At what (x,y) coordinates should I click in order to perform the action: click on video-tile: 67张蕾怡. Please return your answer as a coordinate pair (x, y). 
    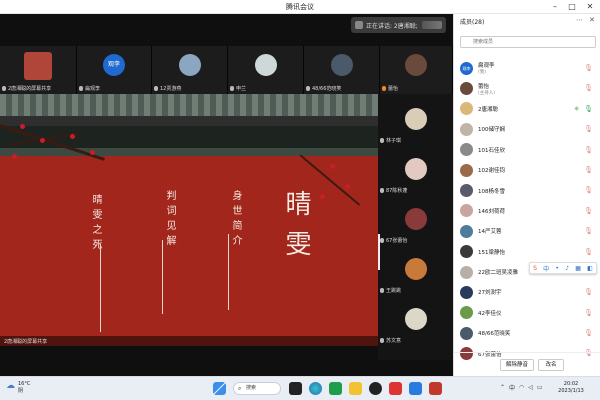
    Looking at the image, I should click on (415, 225).